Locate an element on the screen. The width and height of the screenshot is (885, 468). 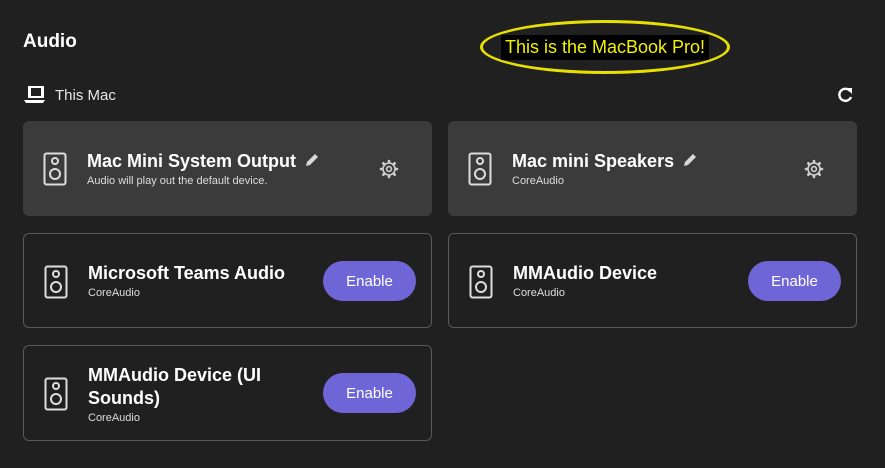
device-name: Microsoft Teams Audio is located at coordinates (187, 273).